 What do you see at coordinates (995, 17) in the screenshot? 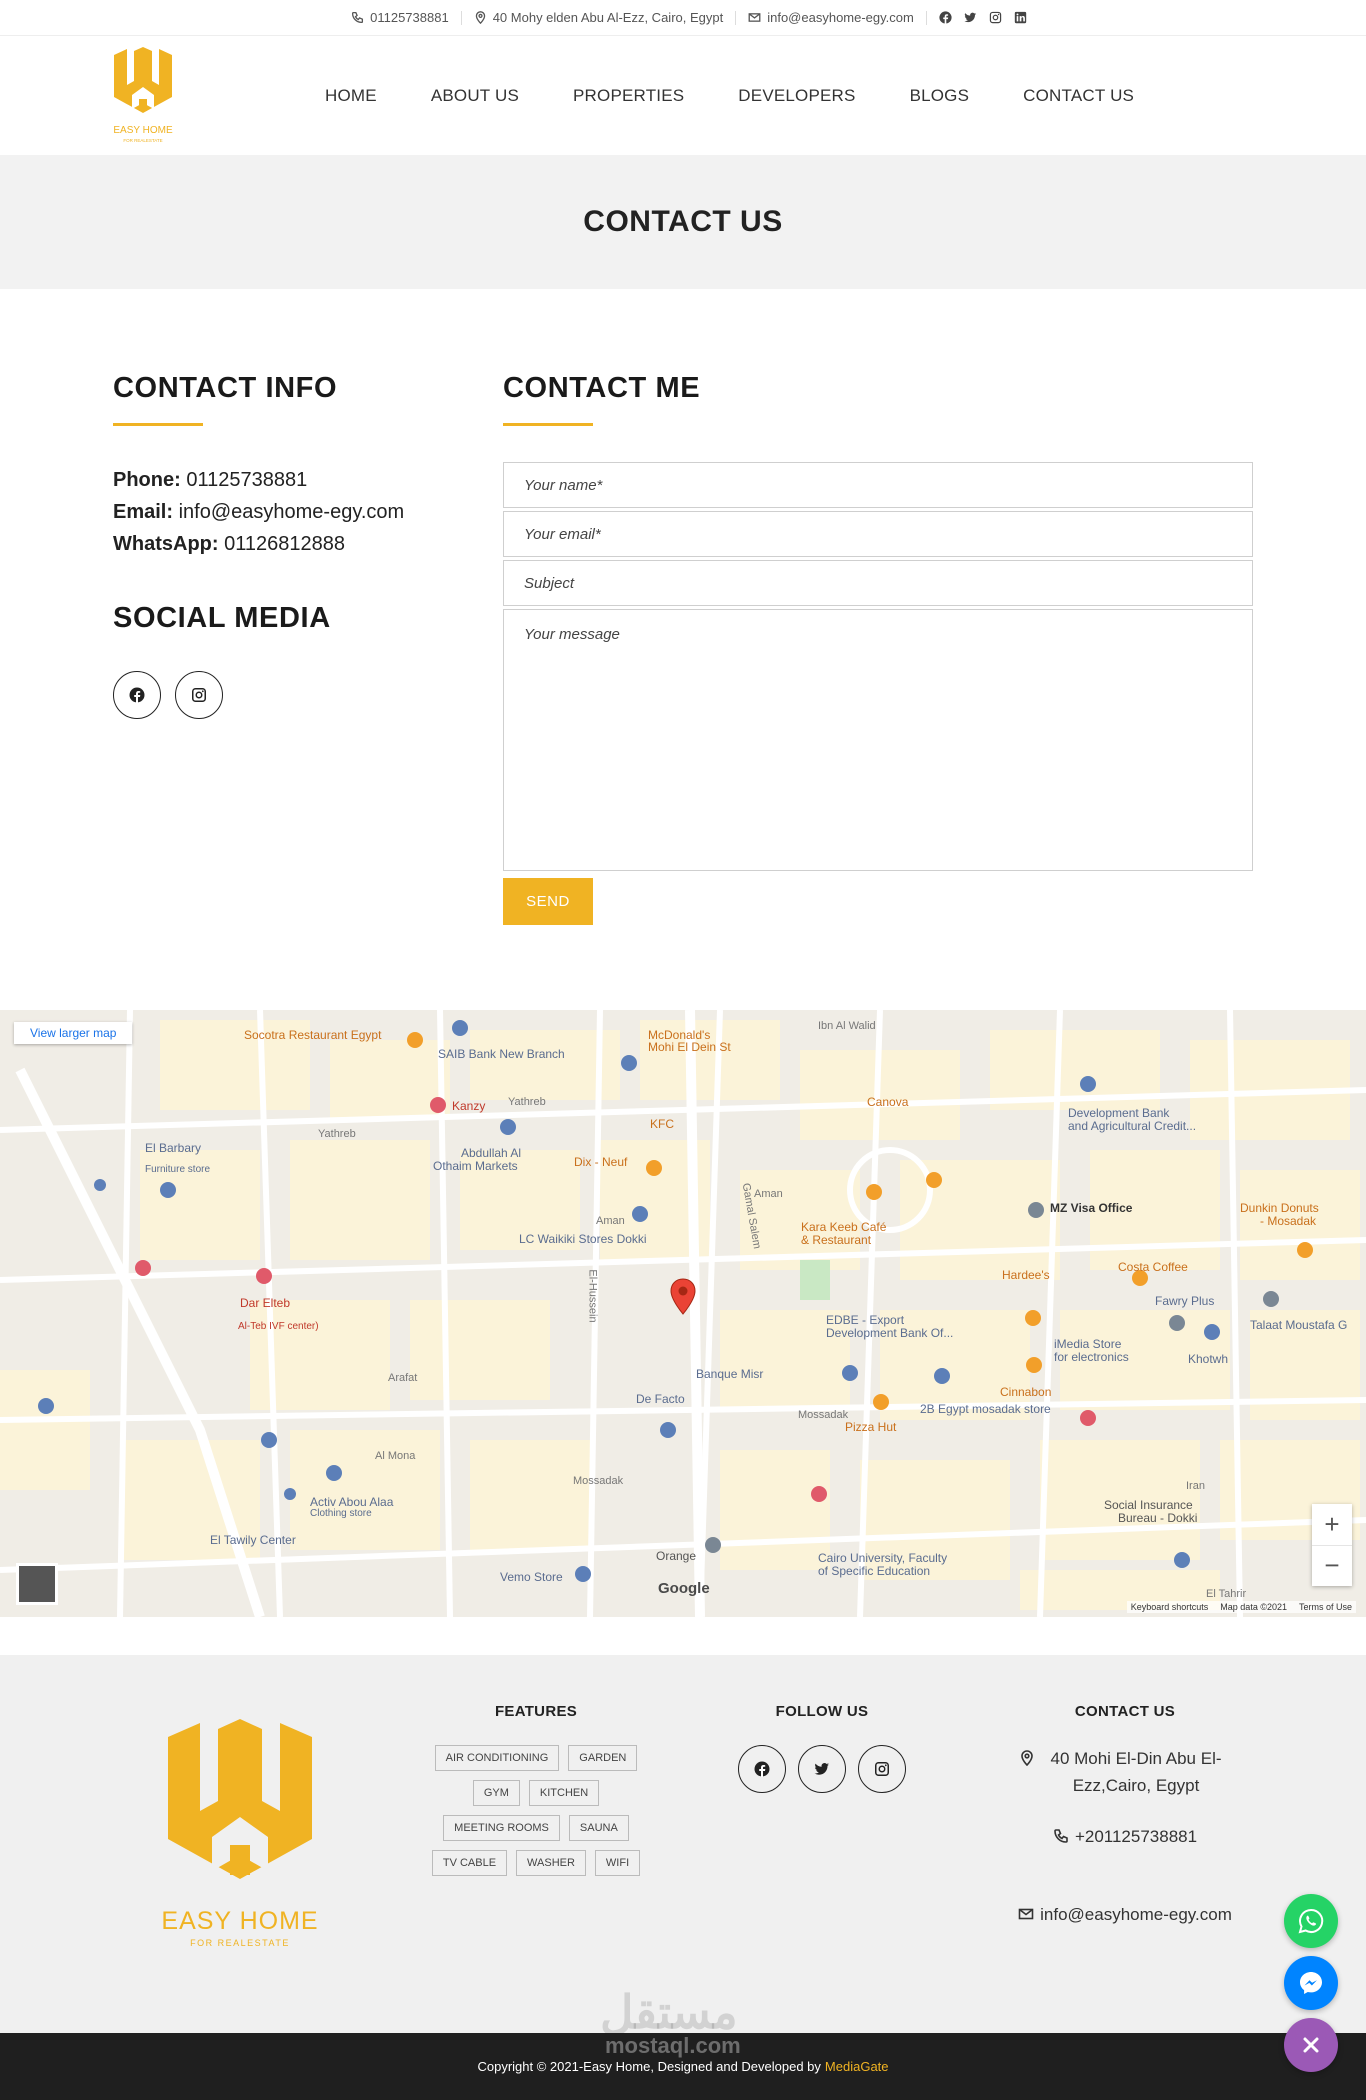
I see `instagram-icon` at bounding box center [995, 17].